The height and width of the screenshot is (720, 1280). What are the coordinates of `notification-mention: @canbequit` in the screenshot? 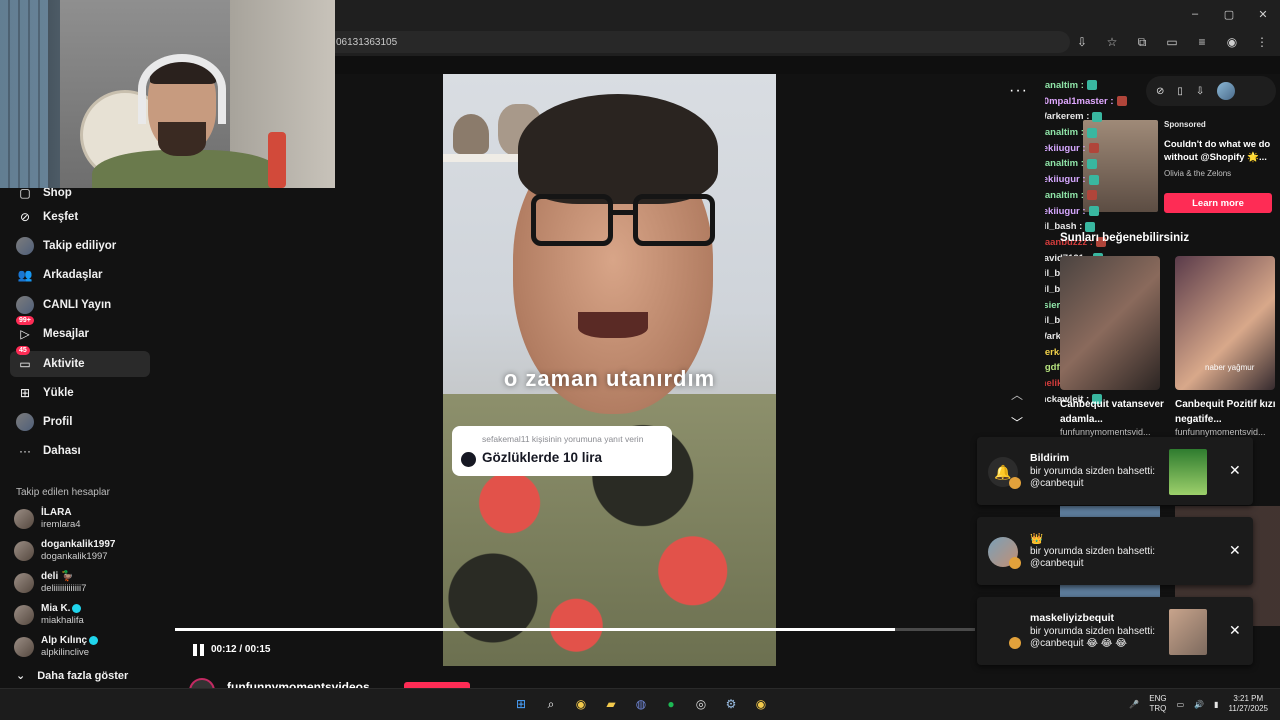 It's located at (1057, 563).